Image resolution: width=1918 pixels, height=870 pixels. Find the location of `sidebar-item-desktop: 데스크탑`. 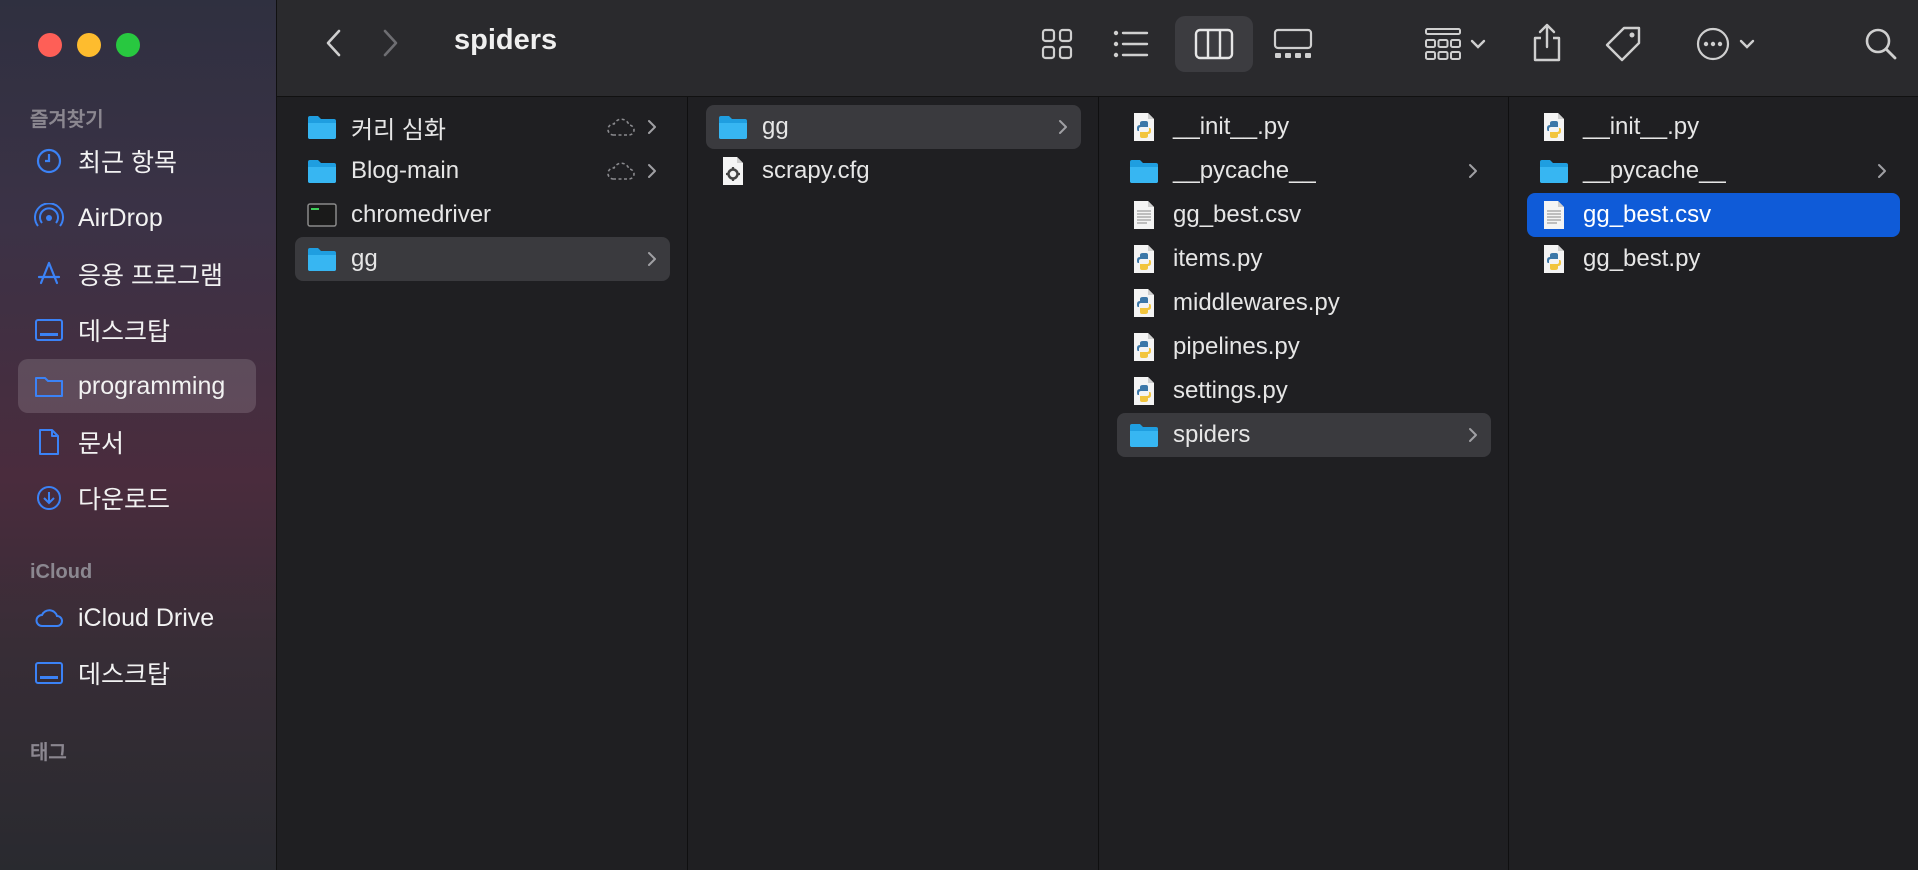

sidebar-item-desktop: 데스크탑 is located at coordinates (137, 330).